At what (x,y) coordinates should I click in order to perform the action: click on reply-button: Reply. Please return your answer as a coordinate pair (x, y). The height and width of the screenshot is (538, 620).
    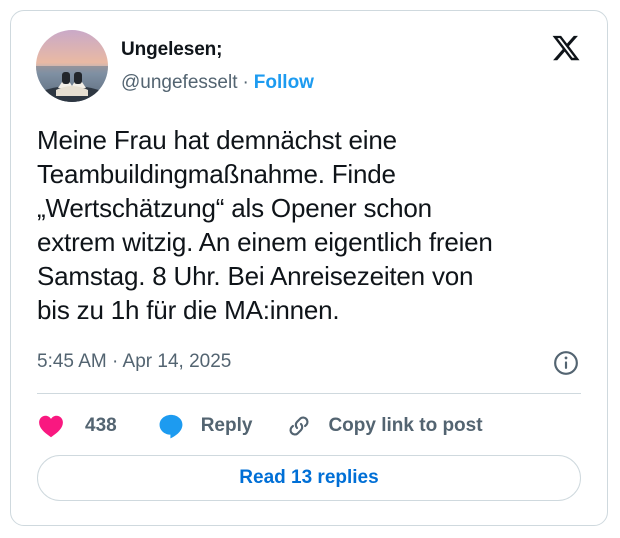
    Looking at the image, I should click on (205, 426).